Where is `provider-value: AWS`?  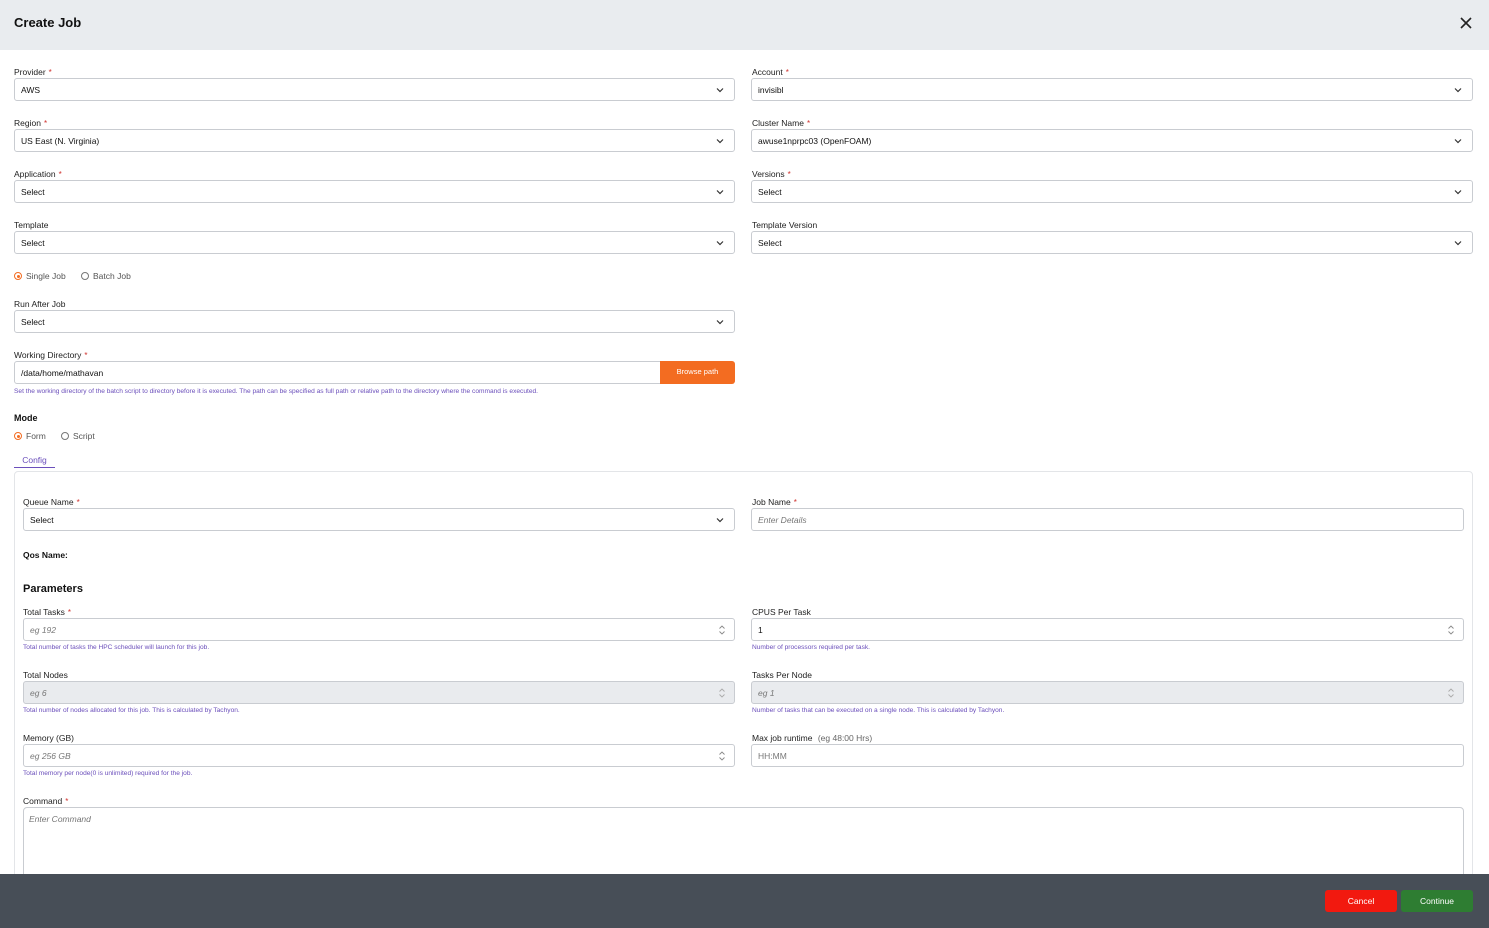
provider-value: AWS is located at coordinates (31, 90).